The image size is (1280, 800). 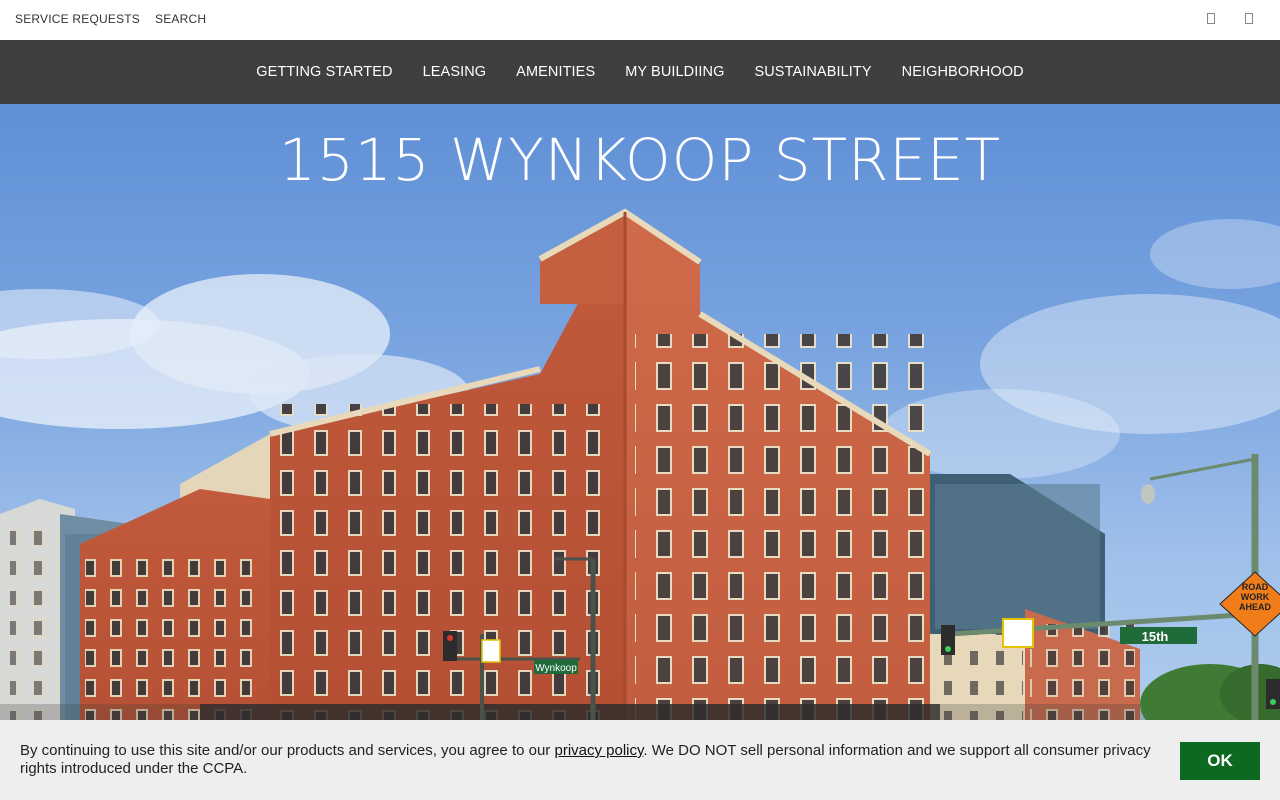 I want to click on nav-sustainability: SUSTAINABILITY, so click(x=812, y=72).